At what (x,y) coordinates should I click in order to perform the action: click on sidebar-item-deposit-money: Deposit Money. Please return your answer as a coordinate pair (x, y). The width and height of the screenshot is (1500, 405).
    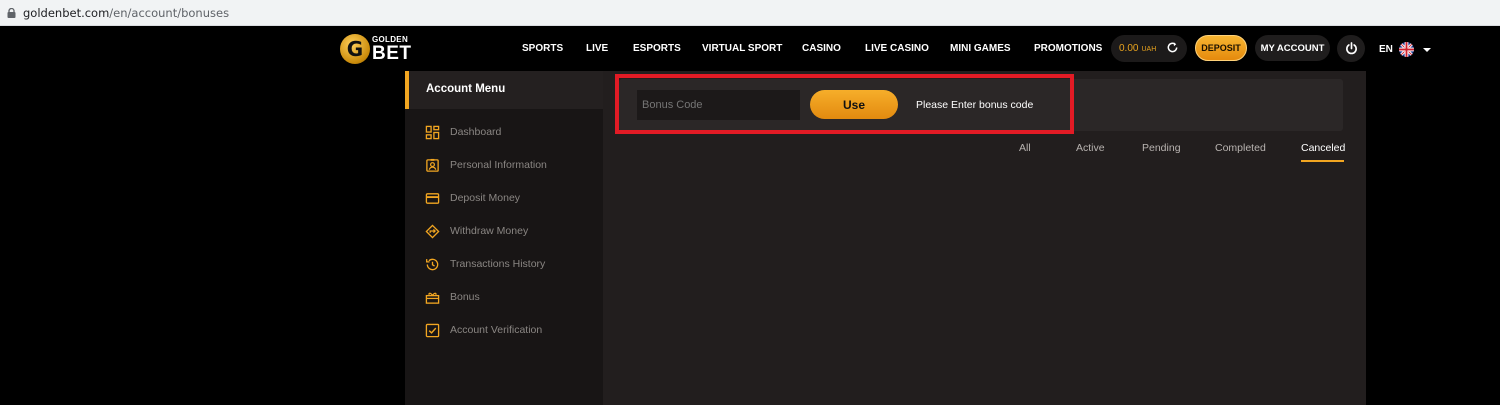
    Looking at the image, I should click on (472, 198).